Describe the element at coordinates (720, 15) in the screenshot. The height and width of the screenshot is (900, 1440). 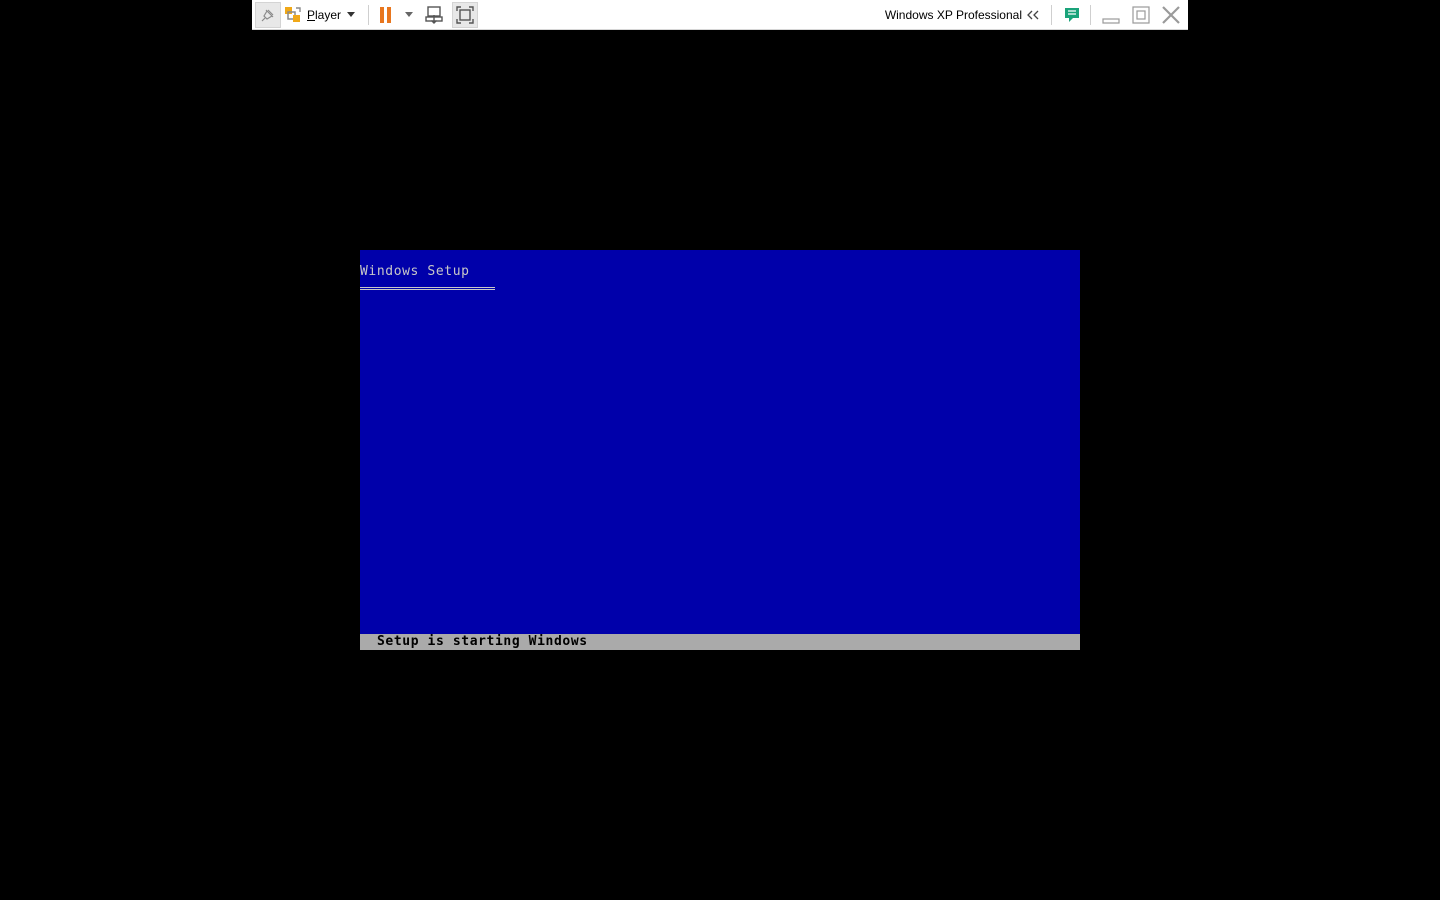
I see `vm-toolbar: Player Windows XP Professional` at that location.